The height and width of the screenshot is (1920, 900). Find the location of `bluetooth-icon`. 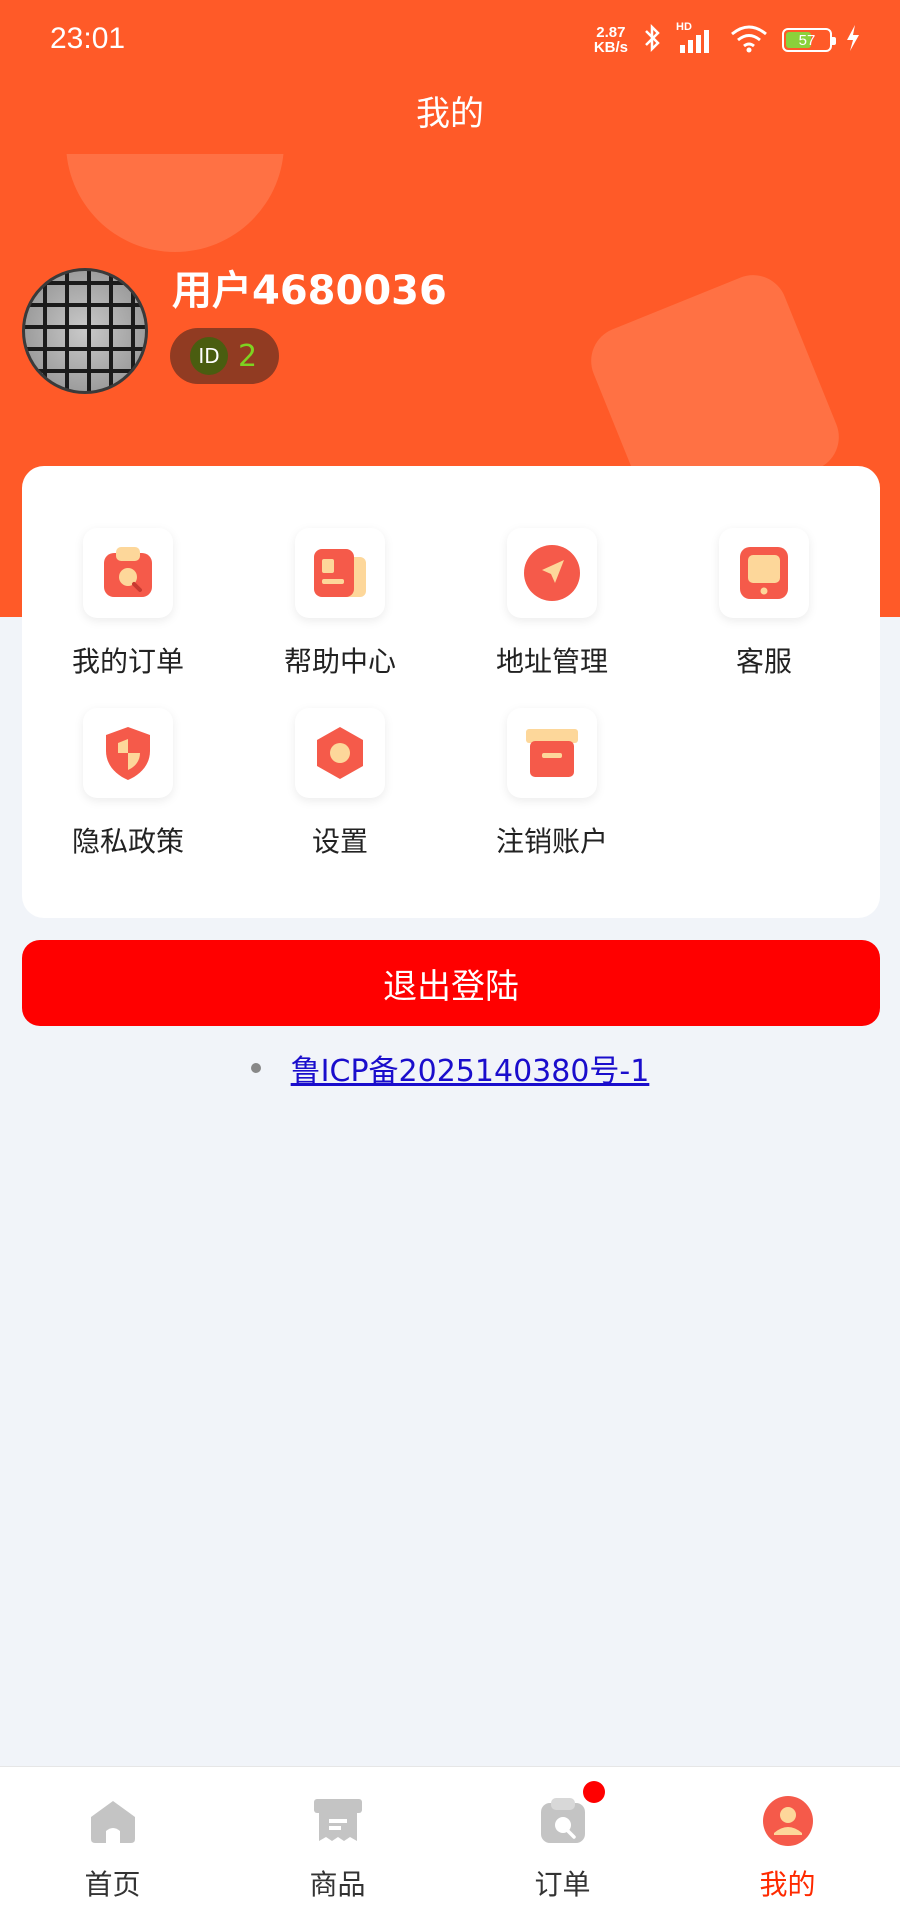

bluetooth-icon is located at coordinates (652, 40).